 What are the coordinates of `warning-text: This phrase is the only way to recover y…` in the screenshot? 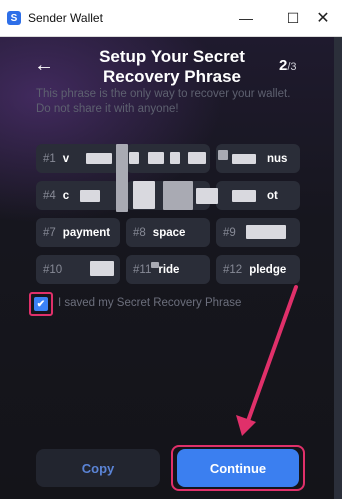 It's located at (163, 101).